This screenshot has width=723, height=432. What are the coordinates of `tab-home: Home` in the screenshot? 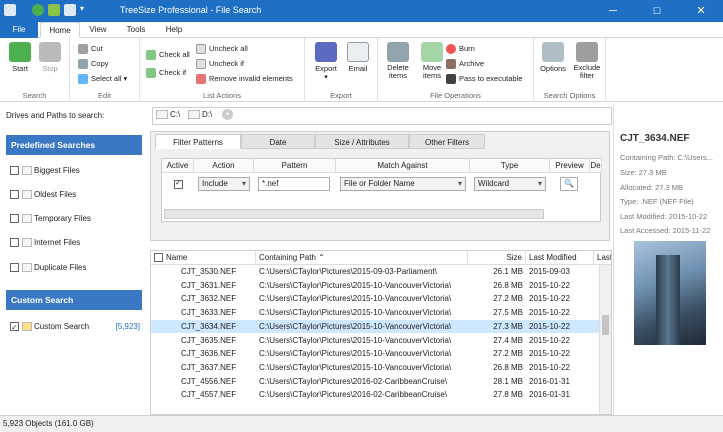 It's located at (60, 30).